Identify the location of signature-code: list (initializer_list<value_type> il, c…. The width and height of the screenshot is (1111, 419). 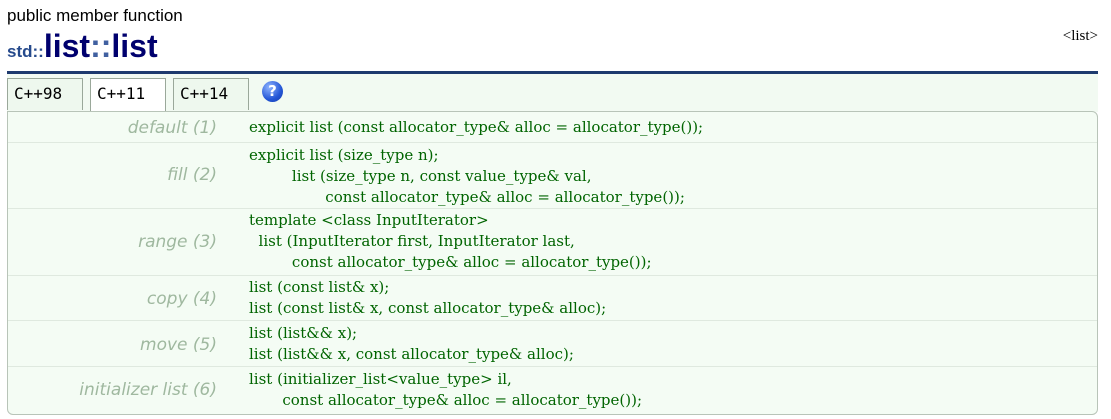
(446, 389).